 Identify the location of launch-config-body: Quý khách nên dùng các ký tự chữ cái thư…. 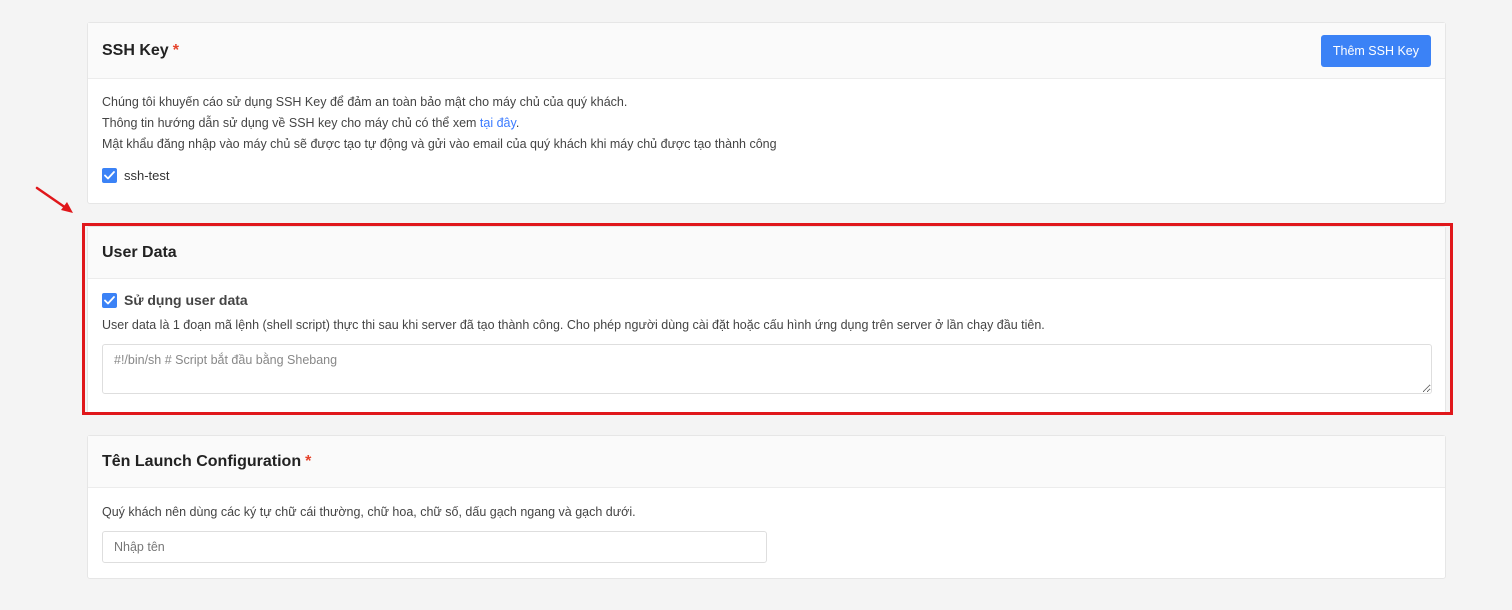
(766, 532).